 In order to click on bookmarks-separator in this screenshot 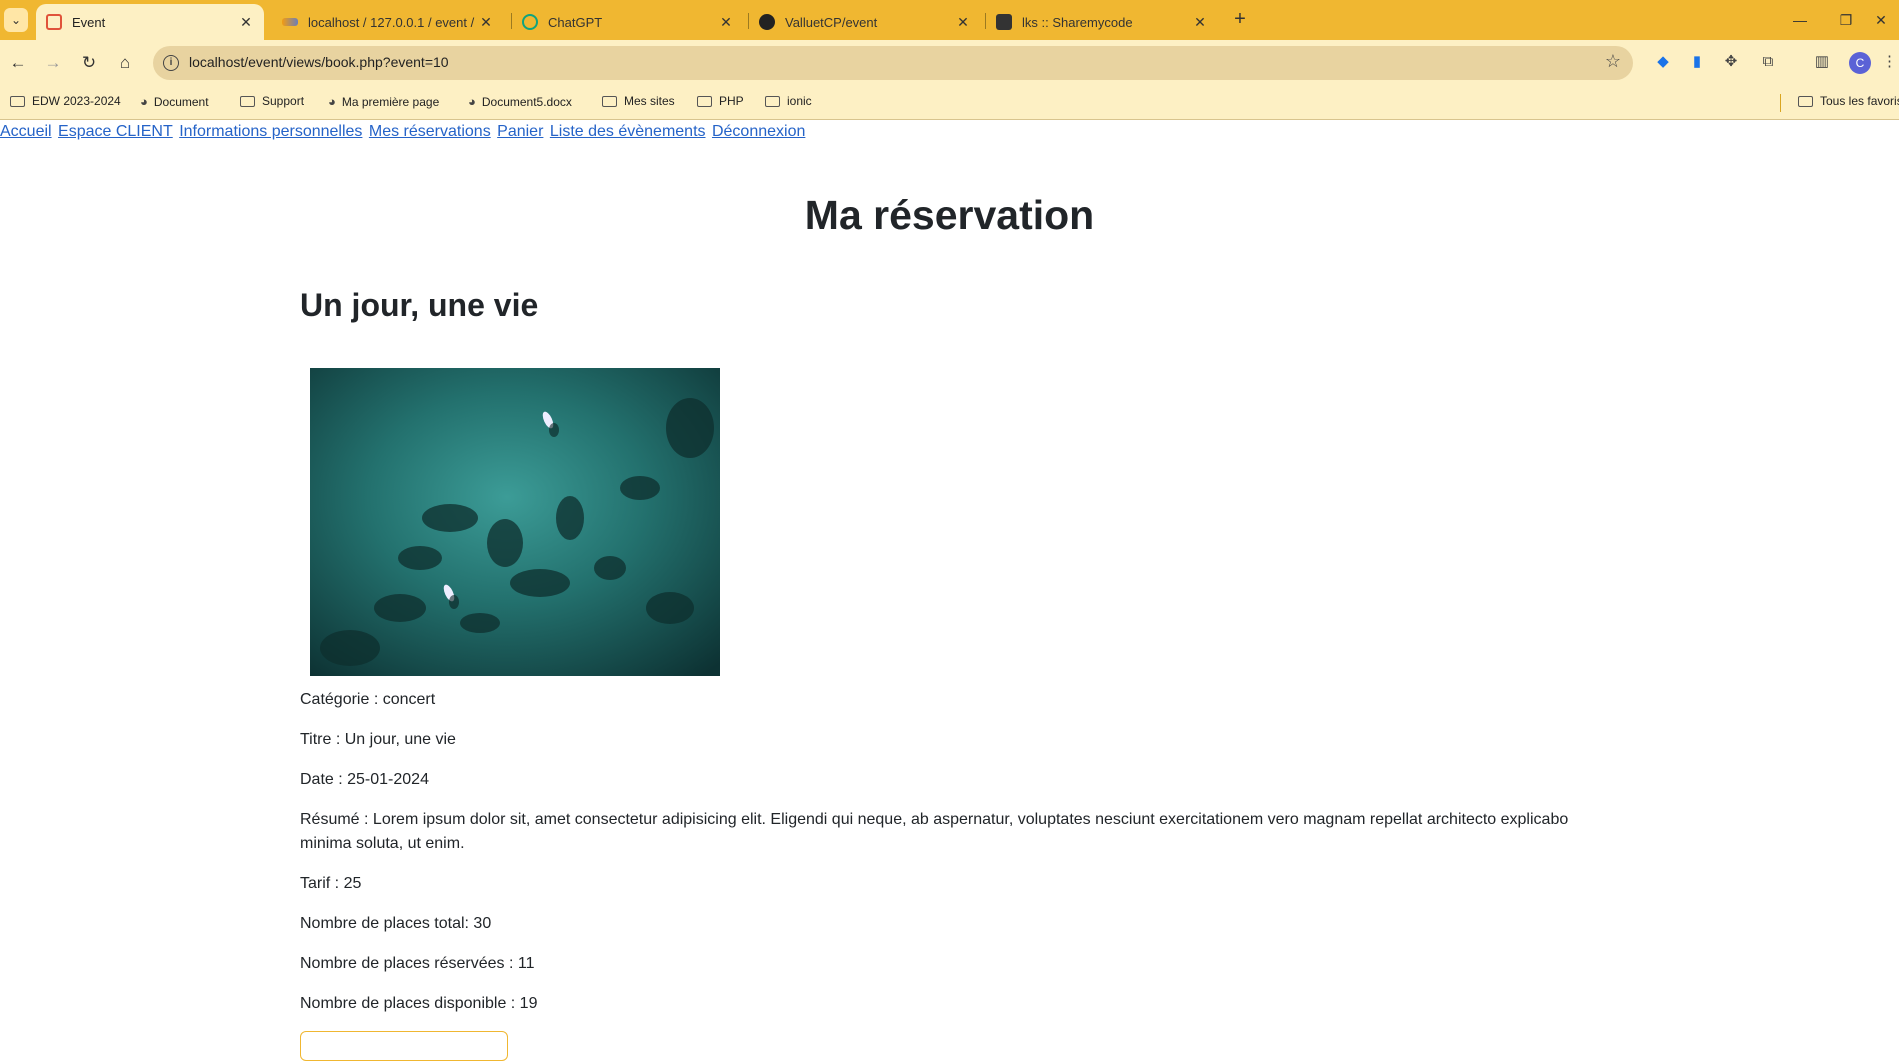, I will do `click(1780, 103)`.